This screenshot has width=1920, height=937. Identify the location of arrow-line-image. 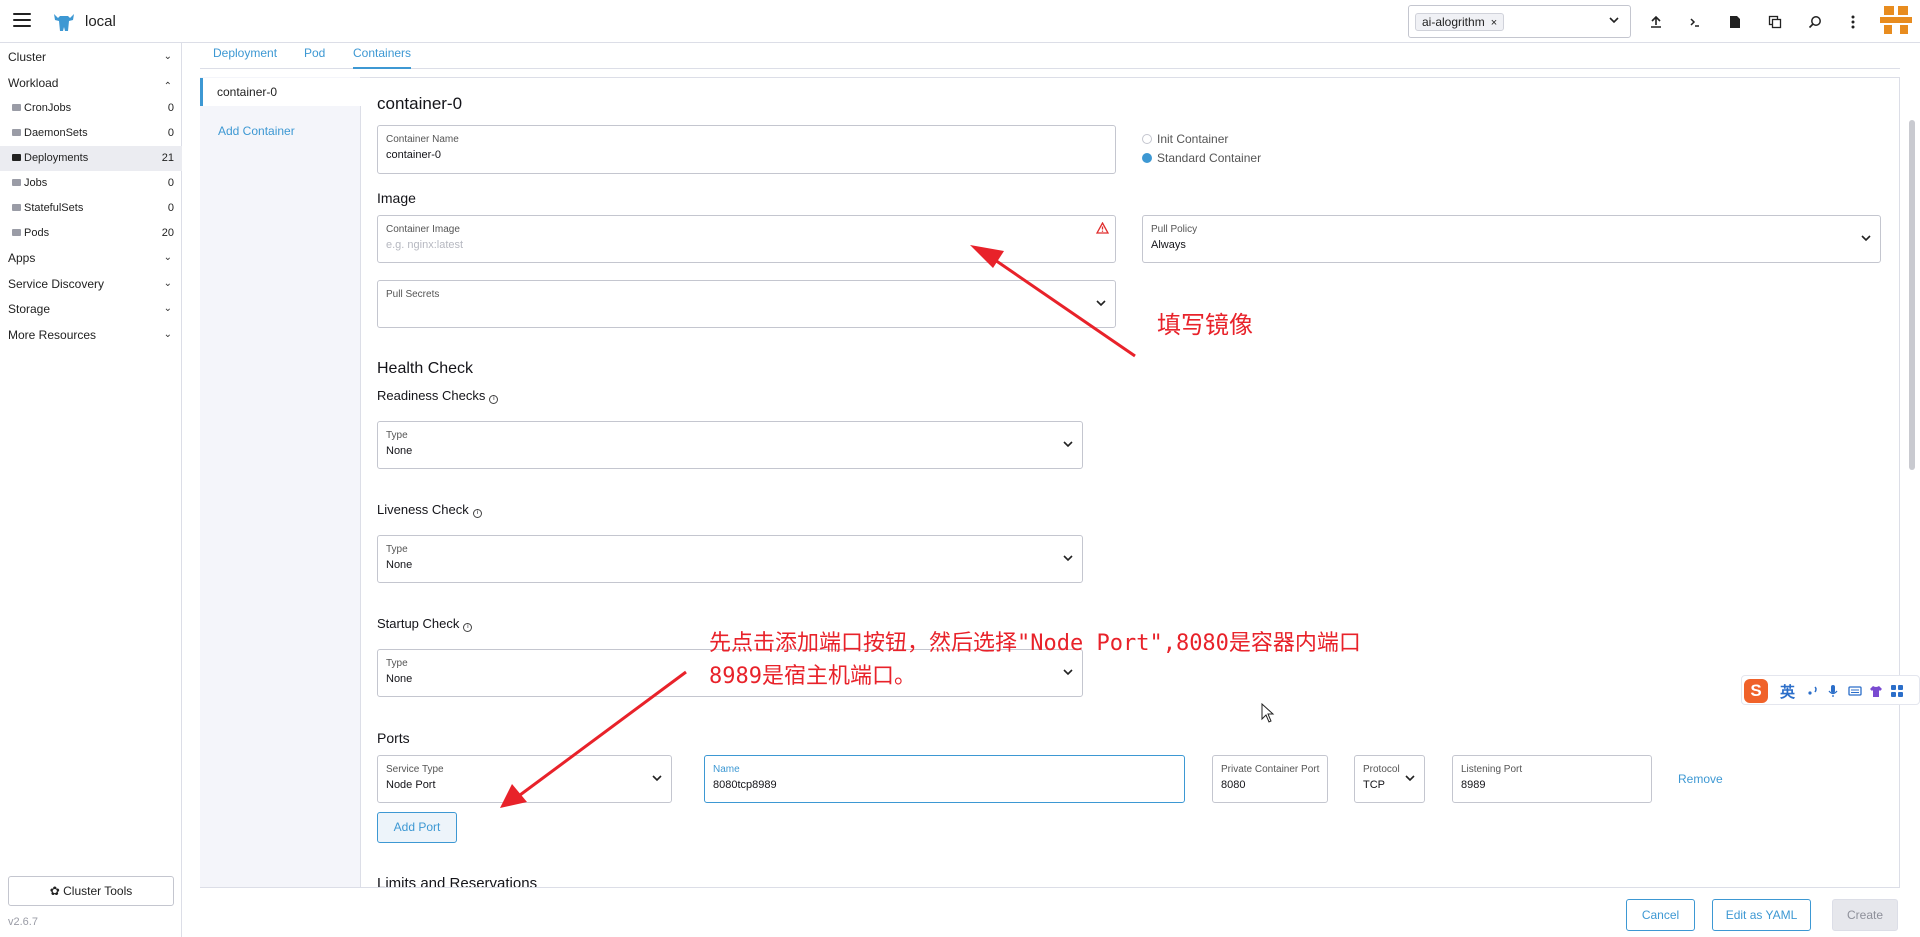
(1065, 308).